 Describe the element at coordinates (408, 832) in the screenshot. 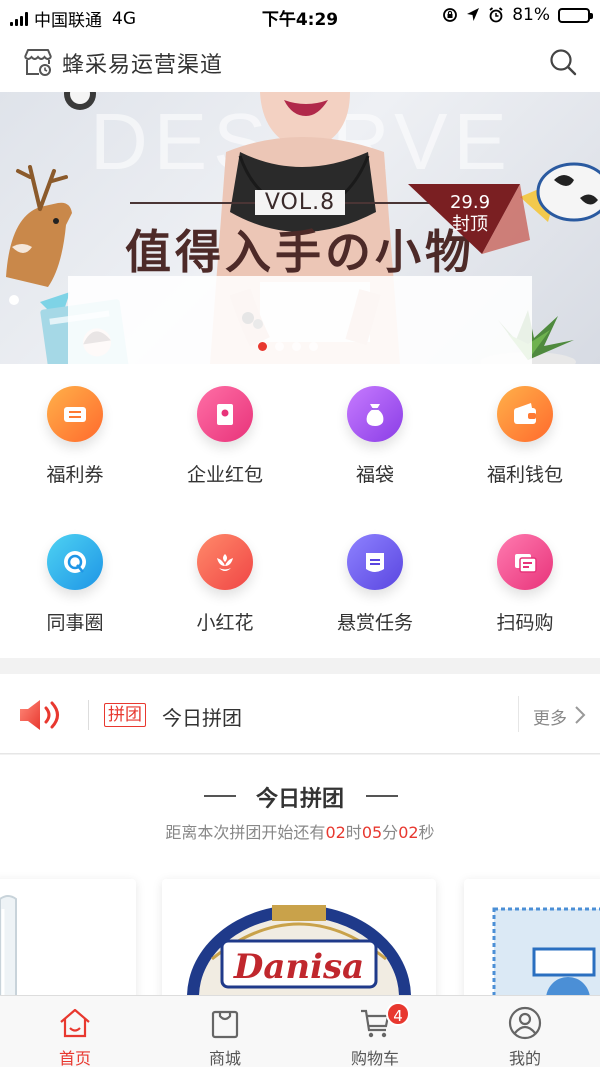

I see `countdown-seconds: 02` at that location.